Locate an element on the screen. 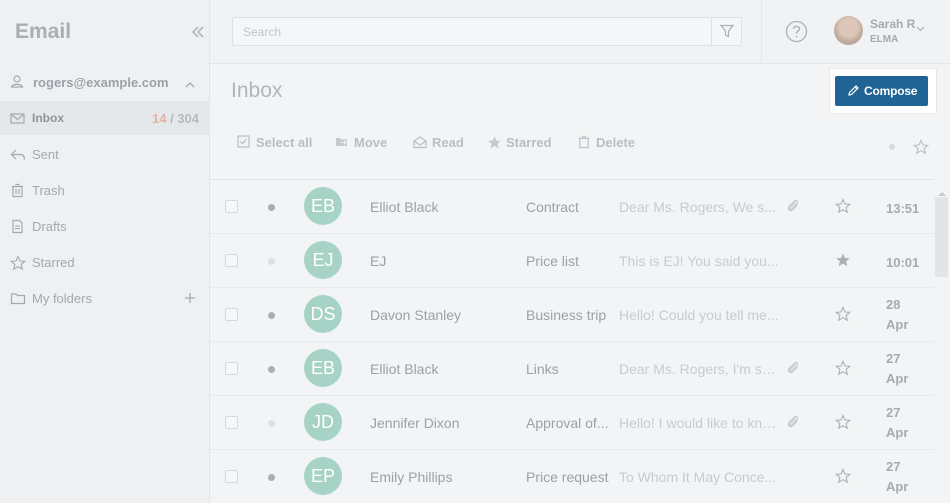 This screenshot has width=950, height=503. avatar is located at coordinates (848, 30).